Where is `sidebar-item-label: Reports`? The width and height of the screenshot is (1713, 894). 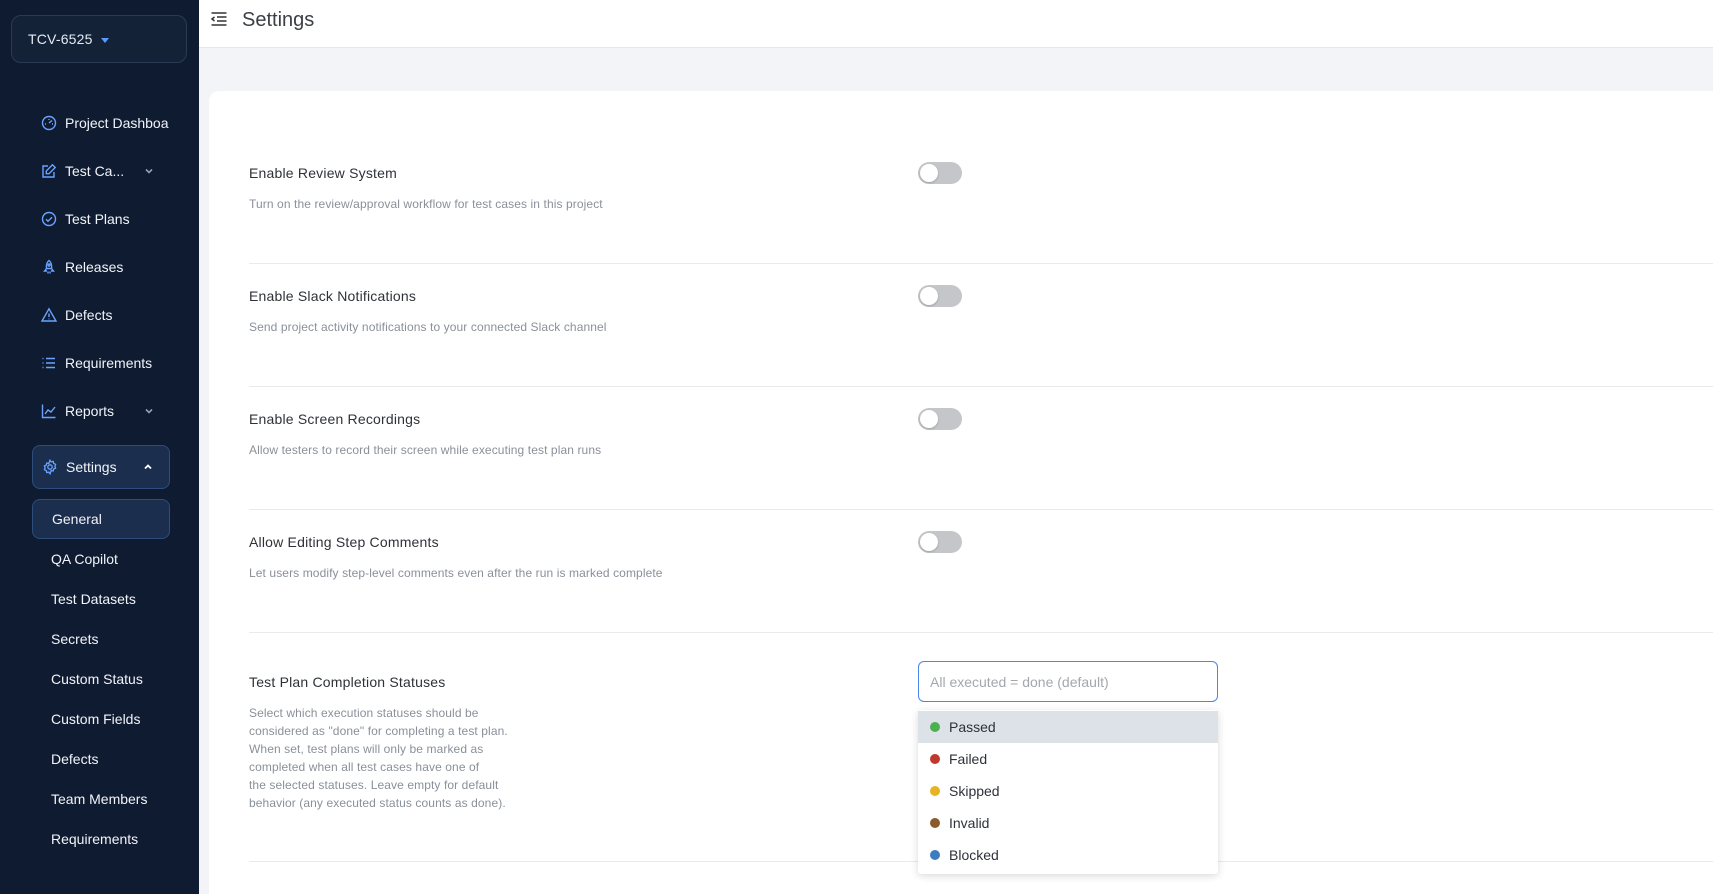 sidebar-item-label: Reports is located at coordinates (90, 411).